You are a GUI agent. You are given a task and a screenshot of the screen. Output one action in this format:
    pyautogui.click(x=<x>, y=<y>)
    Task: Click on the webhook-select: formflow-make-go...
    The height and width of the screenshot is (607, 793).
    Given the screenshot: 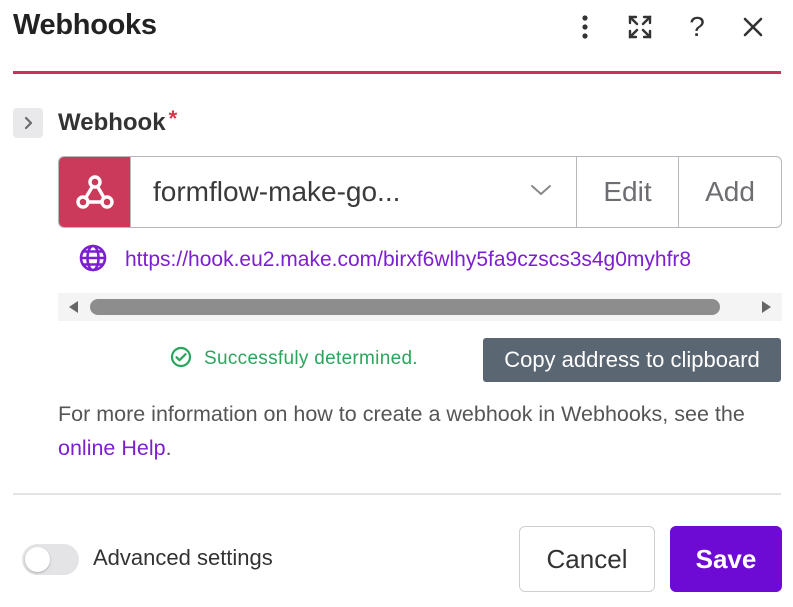 What is the action you would take?
    pyautogui.click(x=353, y=192)
    